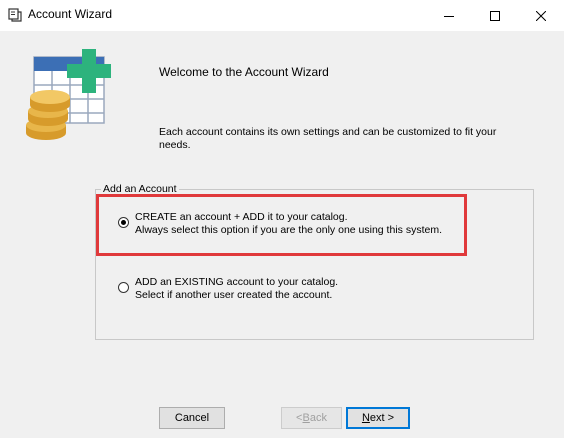 This screenshot has width=564, height=438. Describe the element at coordinates (306, 418) in the screenshot. I see `back-accel: B` at that location.